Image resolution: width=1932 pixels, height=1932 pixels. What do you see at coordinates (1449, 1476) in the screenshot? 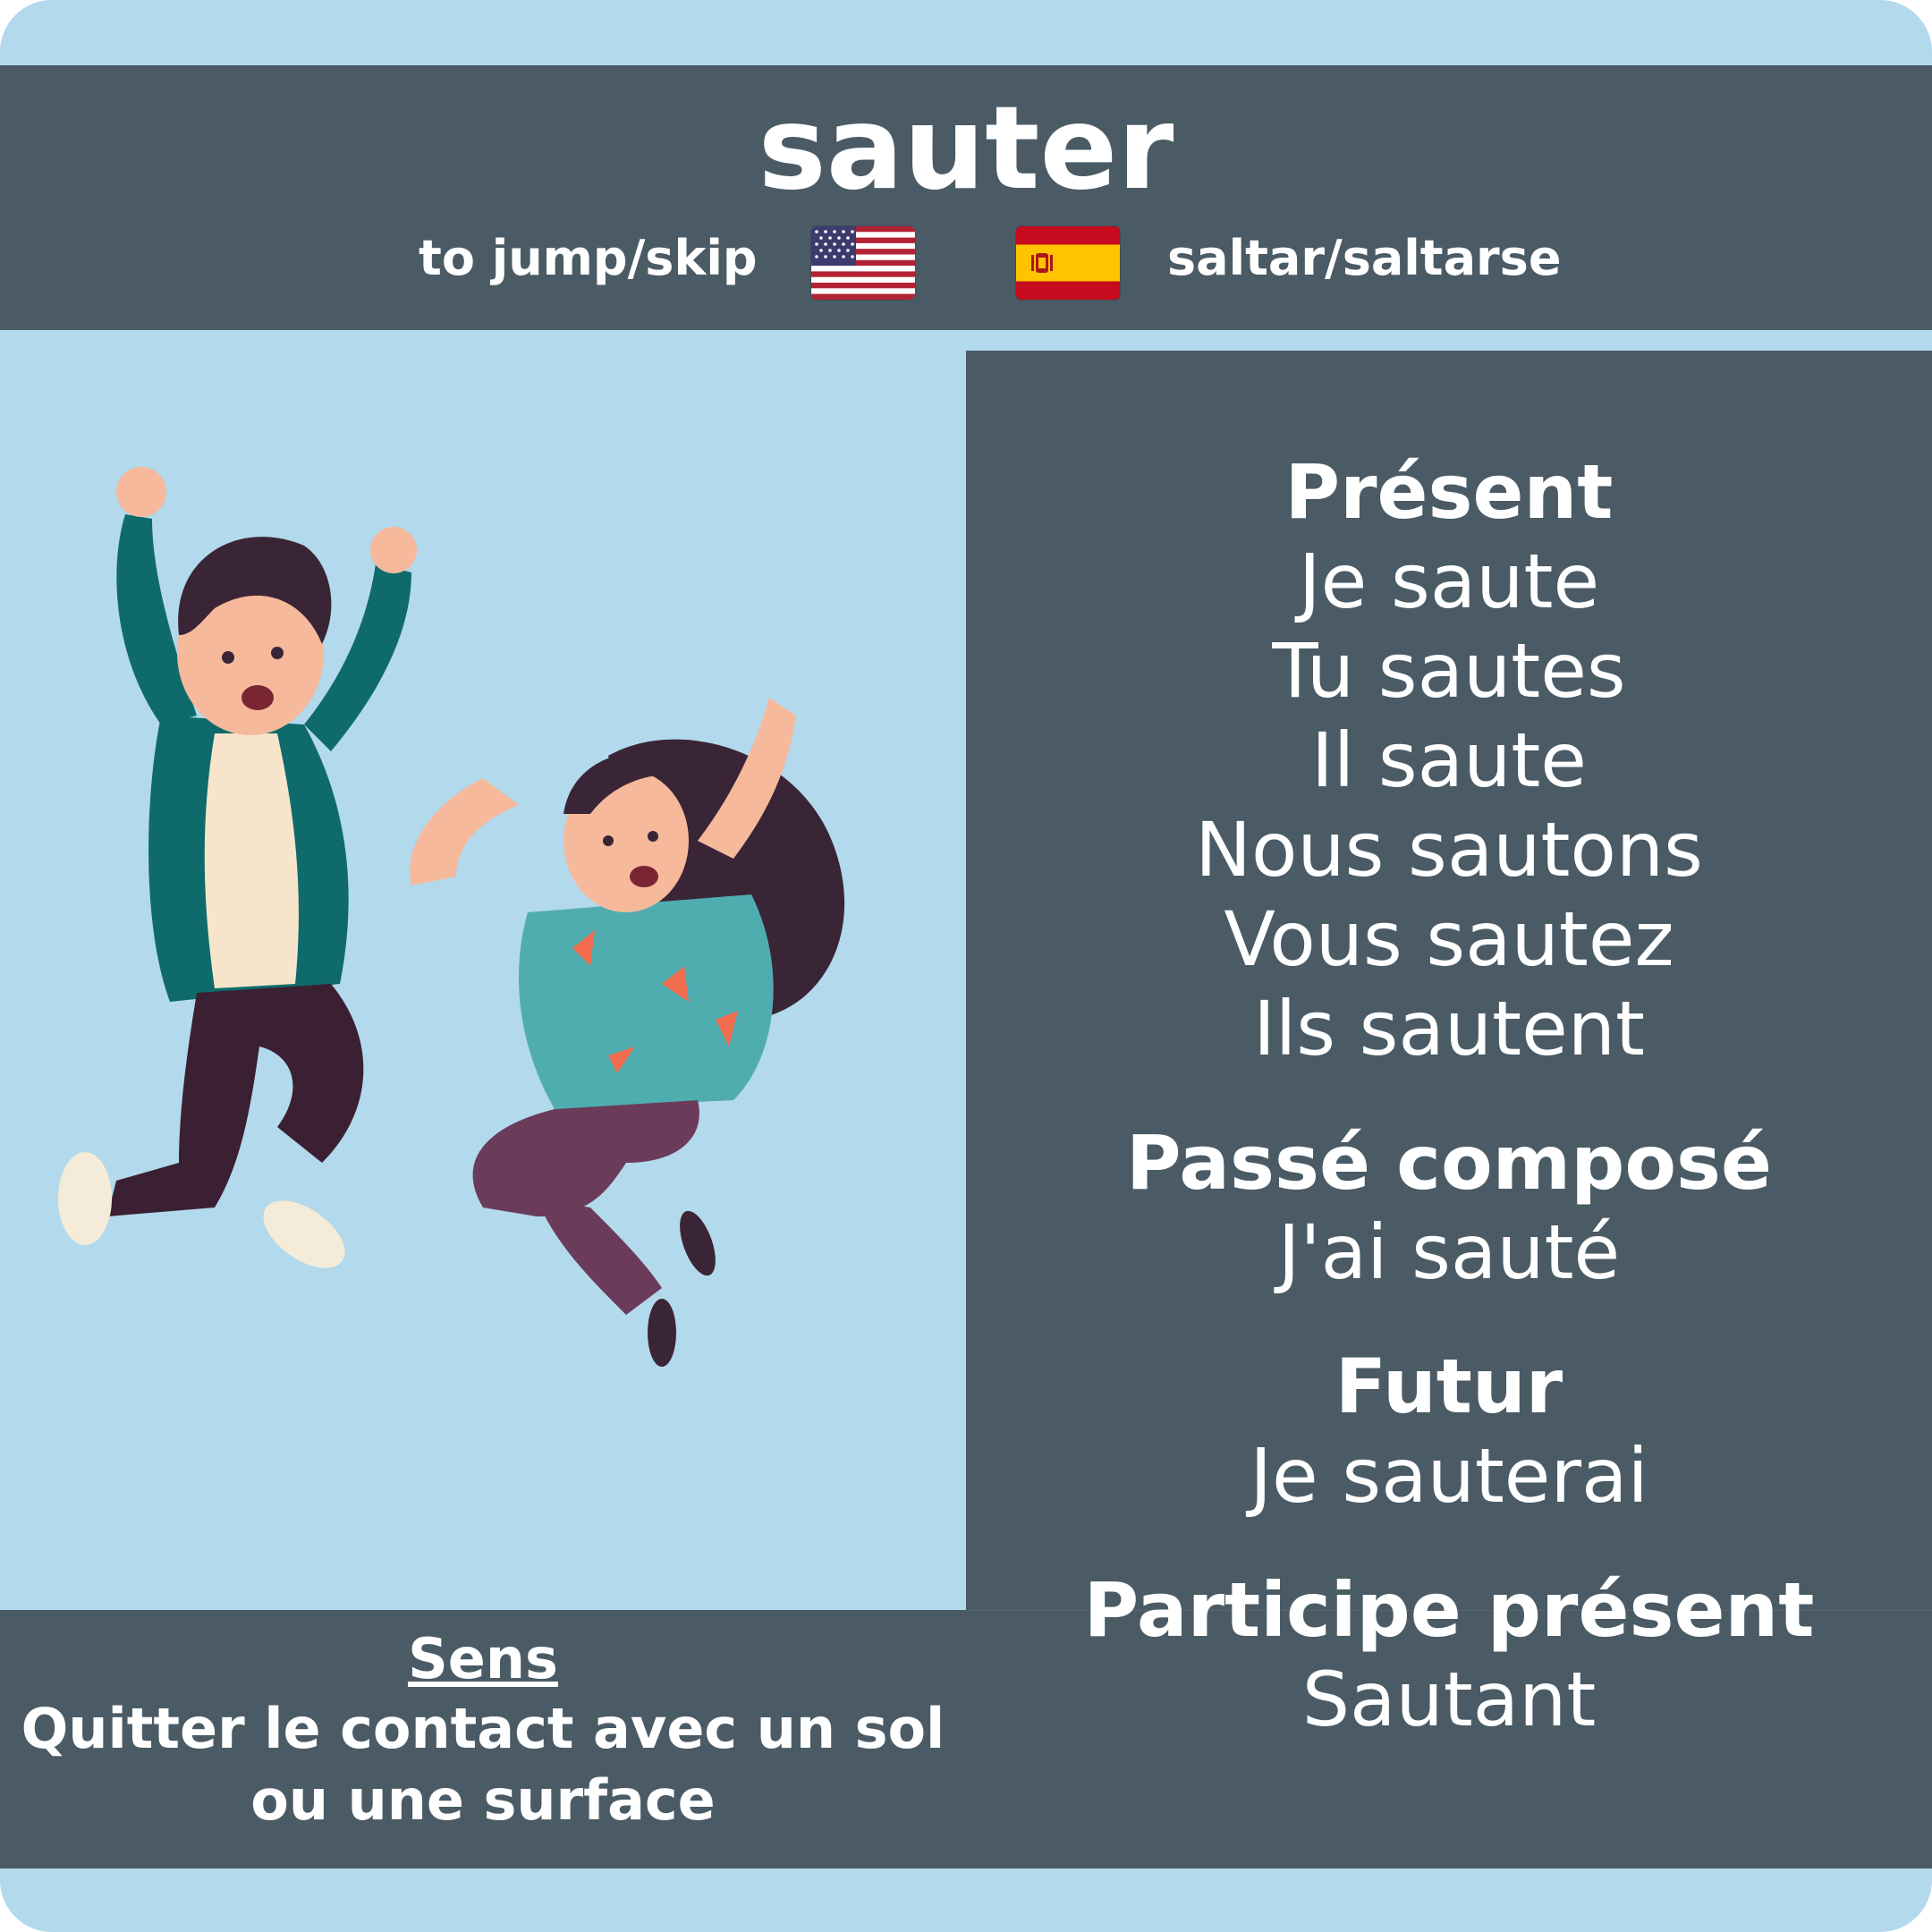
I see `conjugation-form: Je sauterai` at bounding box center [1449, 1476].